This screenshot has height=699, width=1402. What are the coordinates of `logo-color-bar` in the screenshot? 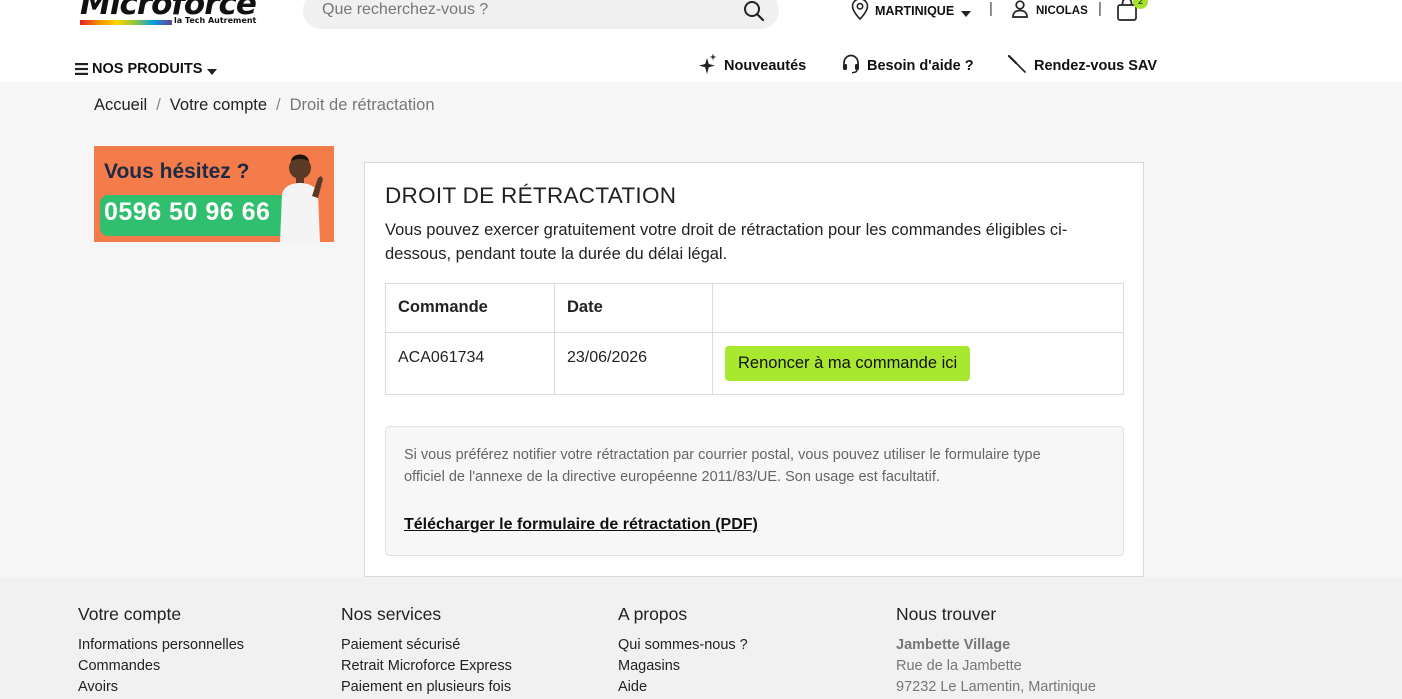 It's located at (126, 22).